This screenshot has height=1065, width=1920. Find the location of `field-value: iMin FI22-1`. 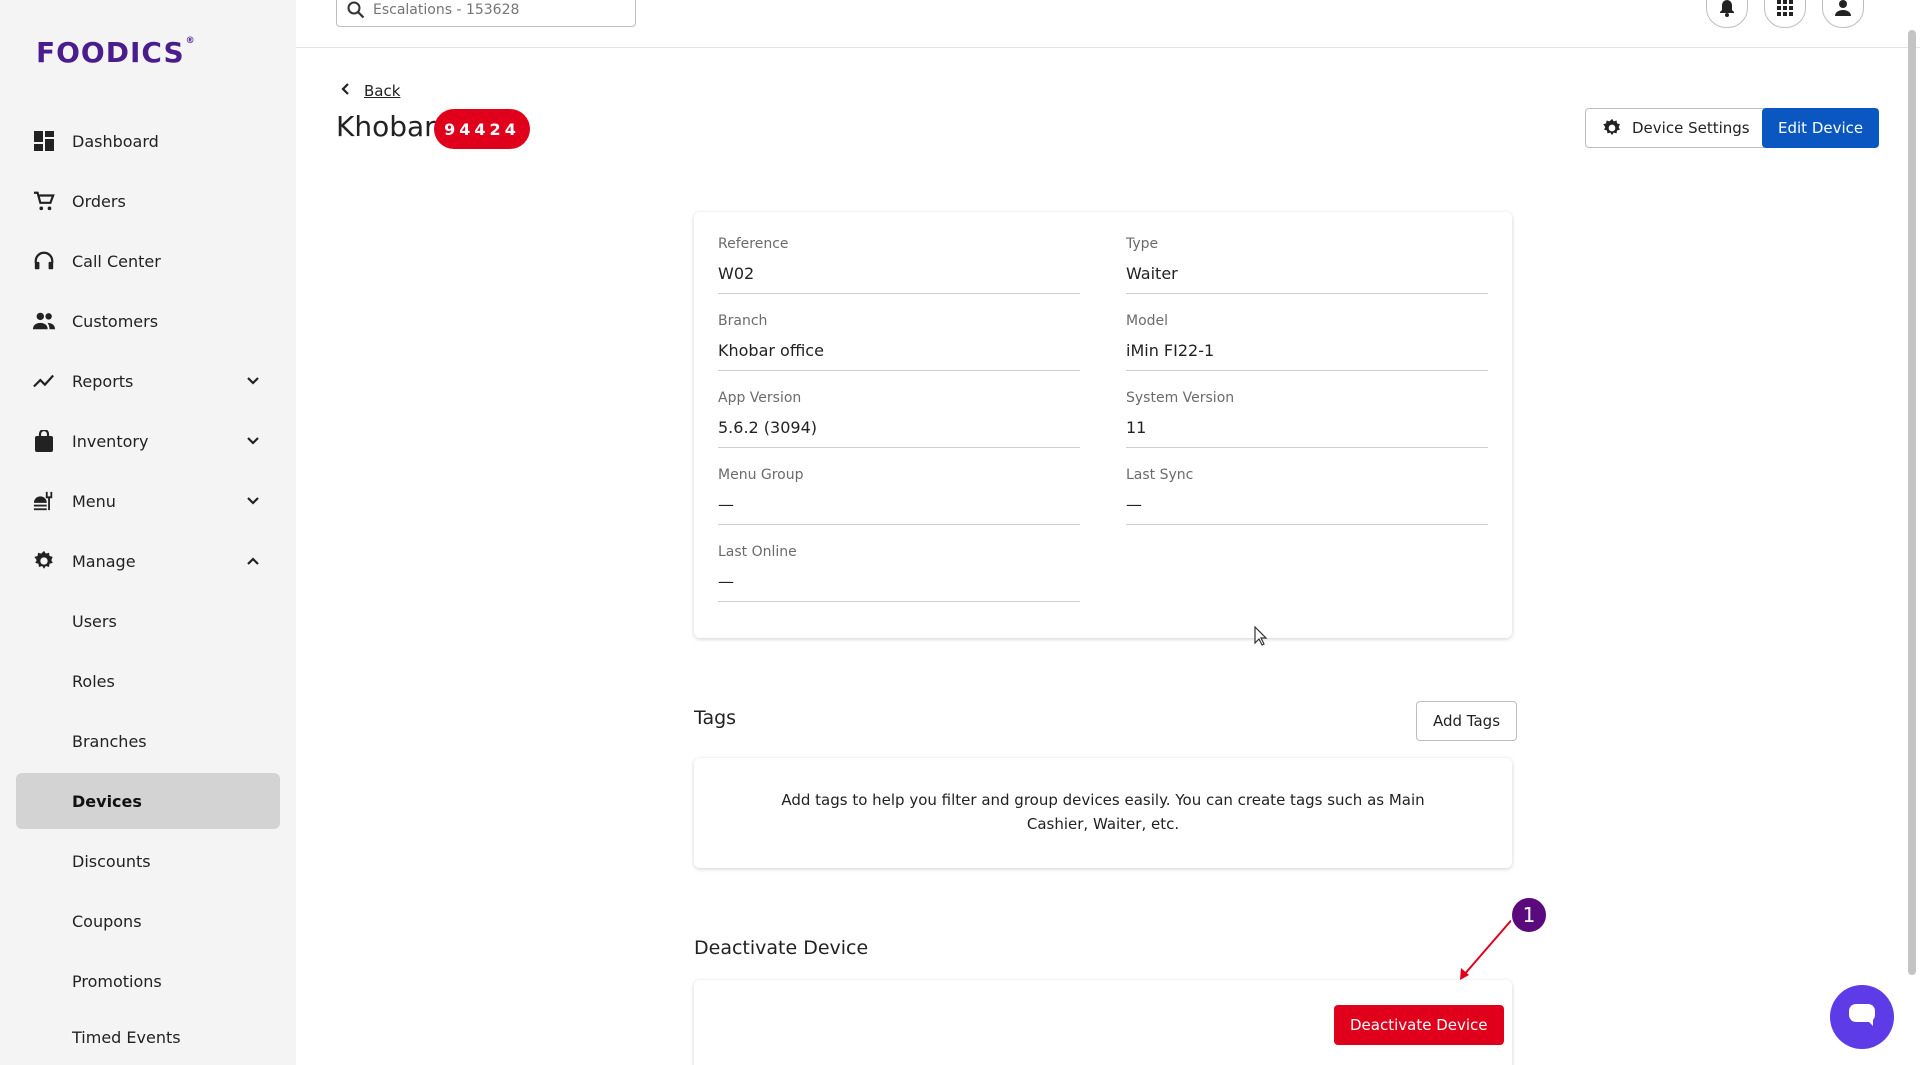

field-value: iMin FI22-1 is located at coordinates (1307, 353).